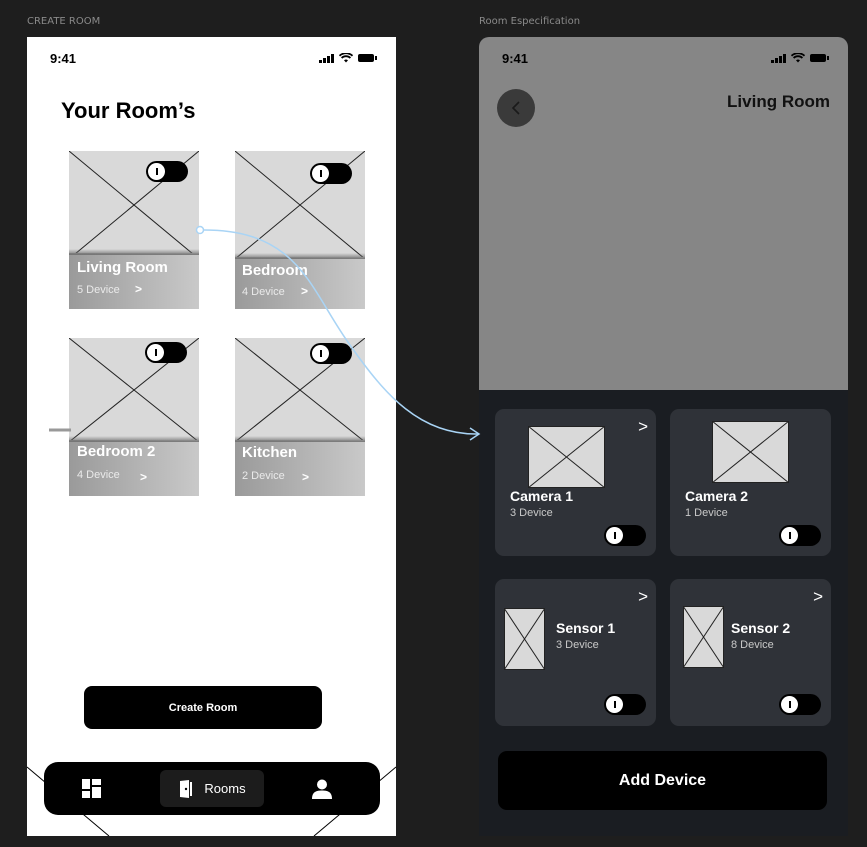 The width and height of the screenshot is (867, 847). I want to click on device-count: 1 Device, so click(706, 513).